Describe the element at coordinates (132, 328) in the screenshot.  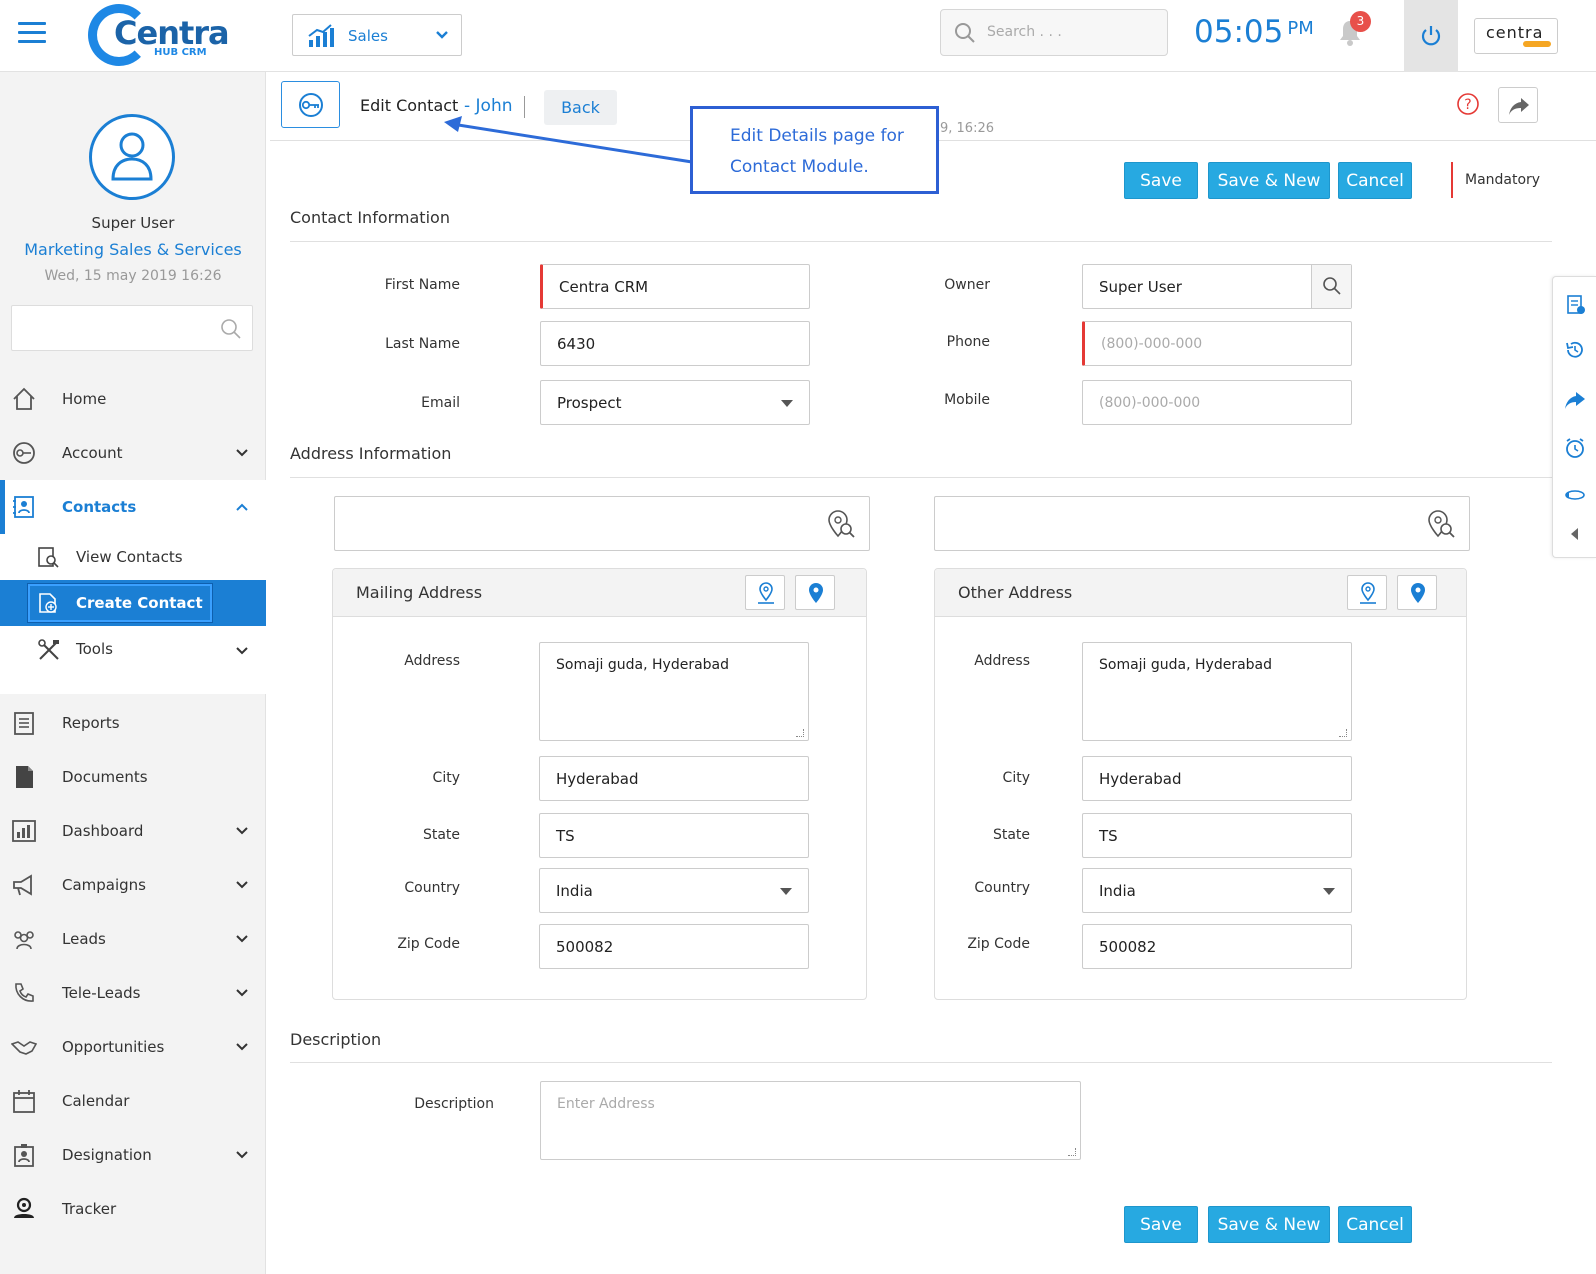
I see `sidebar-search-input` at that location.